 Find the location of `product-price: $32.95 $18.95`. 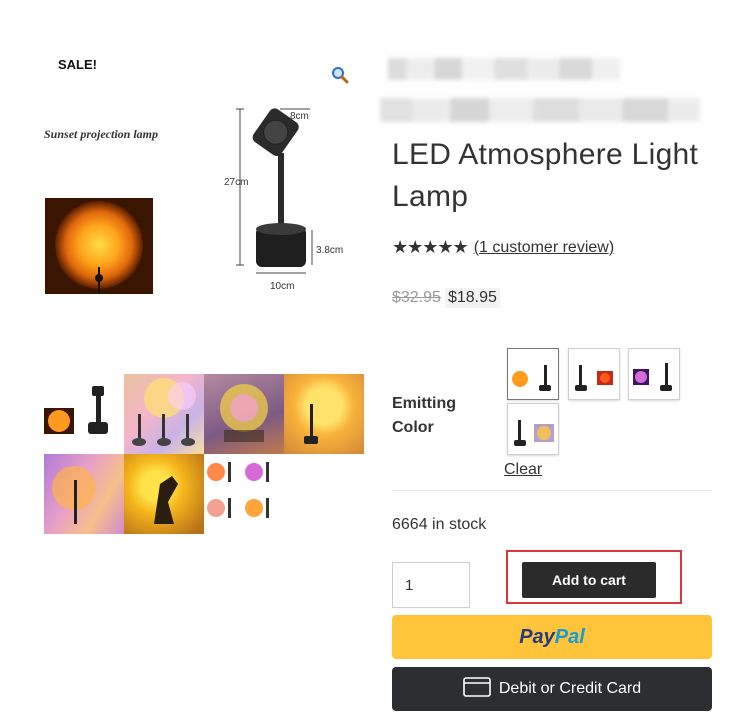

product-price: $32.95 $18.95 is located at coordinates (446, 298).